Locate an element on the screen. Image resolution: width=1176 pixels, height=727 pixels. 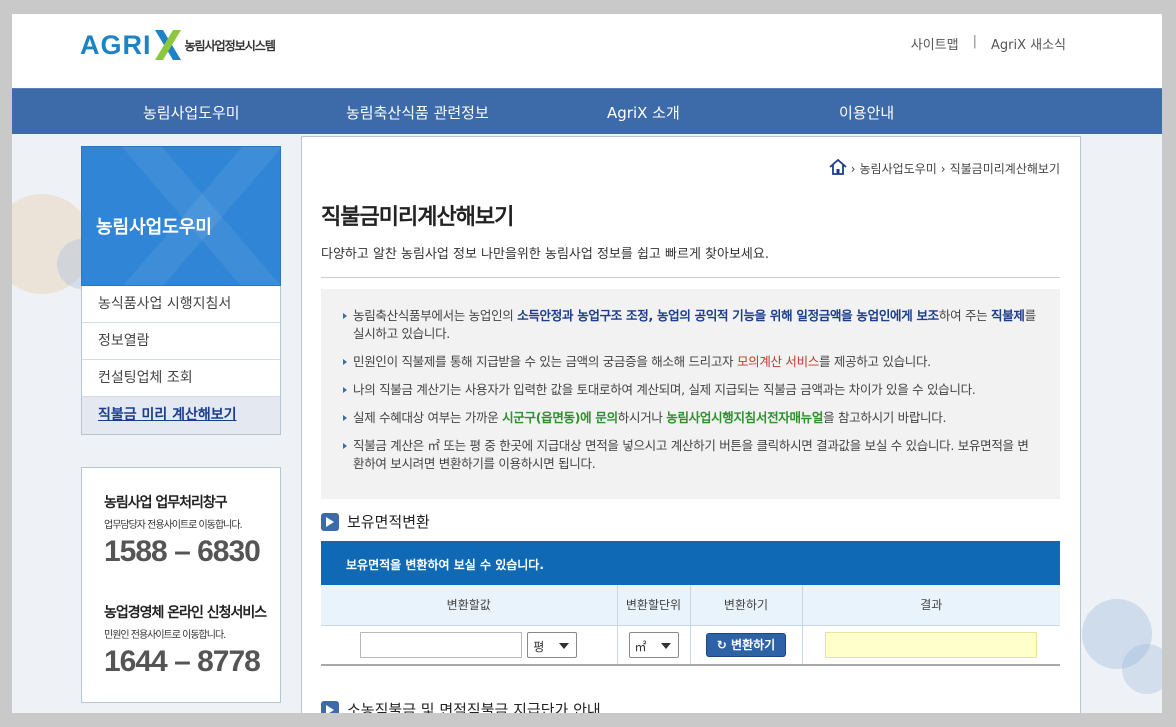
decor-circle is located at coordinates (1142, 669).